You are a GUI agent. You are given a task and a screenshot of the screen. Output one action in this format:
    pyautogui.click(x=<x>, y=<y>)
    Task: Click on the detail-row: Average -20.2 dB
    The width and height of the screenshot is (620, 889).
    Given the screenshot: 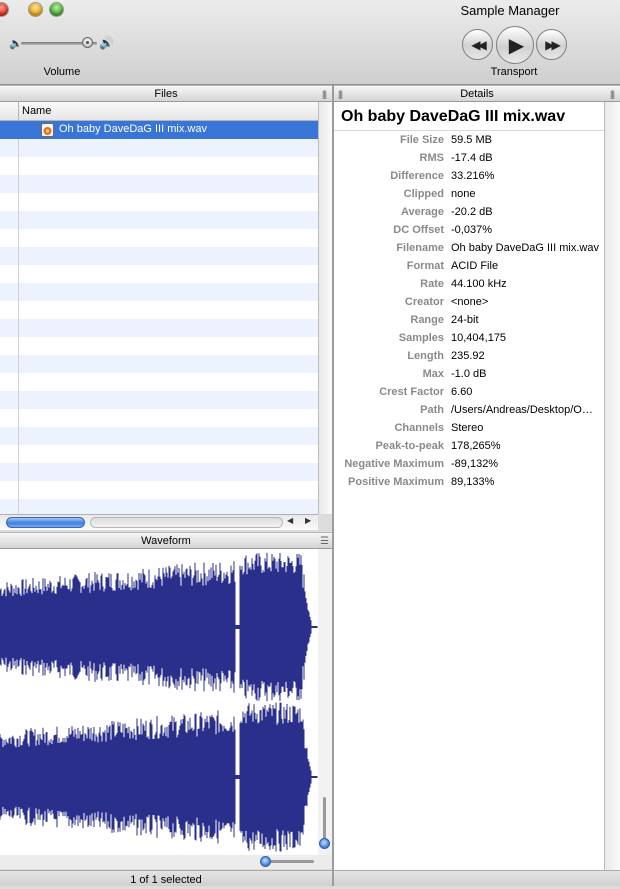 What is the action you would take?
    pyautogui.click(x=469, y=213)
    